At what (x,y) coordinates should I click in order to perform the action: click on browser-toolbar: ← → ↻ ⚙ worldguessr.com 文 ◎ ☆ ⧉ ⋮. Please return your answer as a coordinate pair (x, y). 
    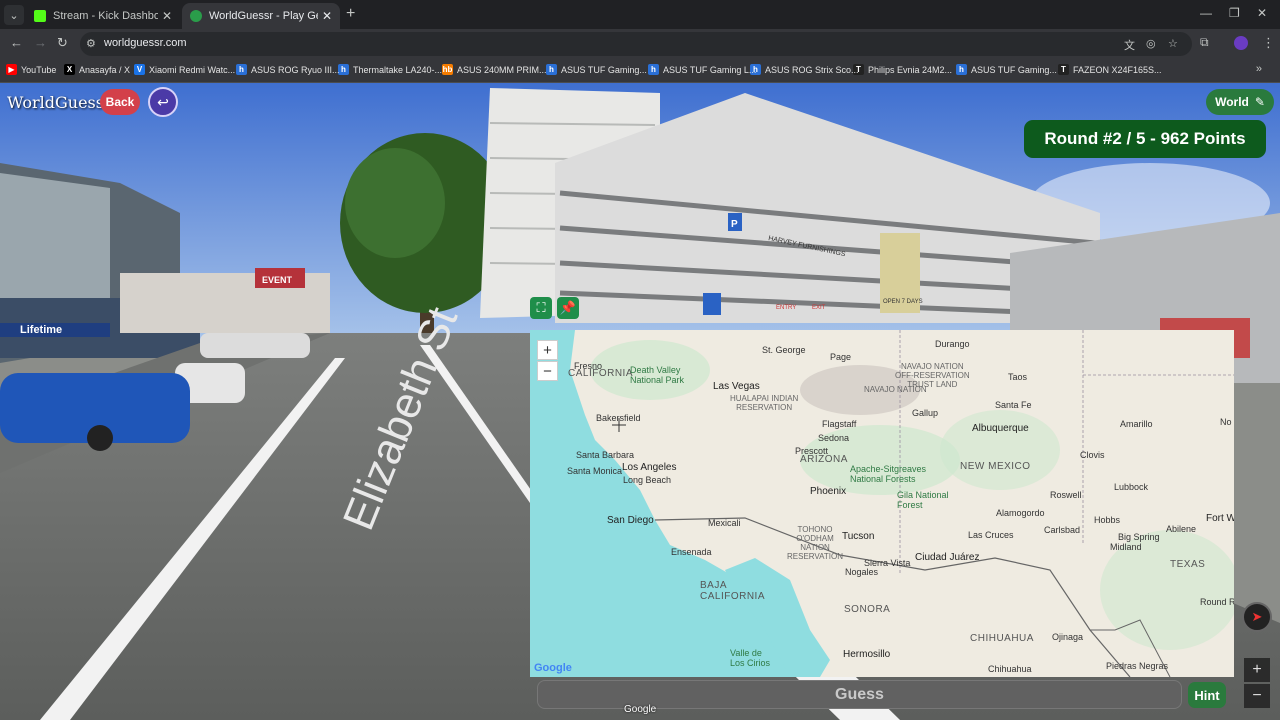
    Looking at the image, I should click on (640, 44).